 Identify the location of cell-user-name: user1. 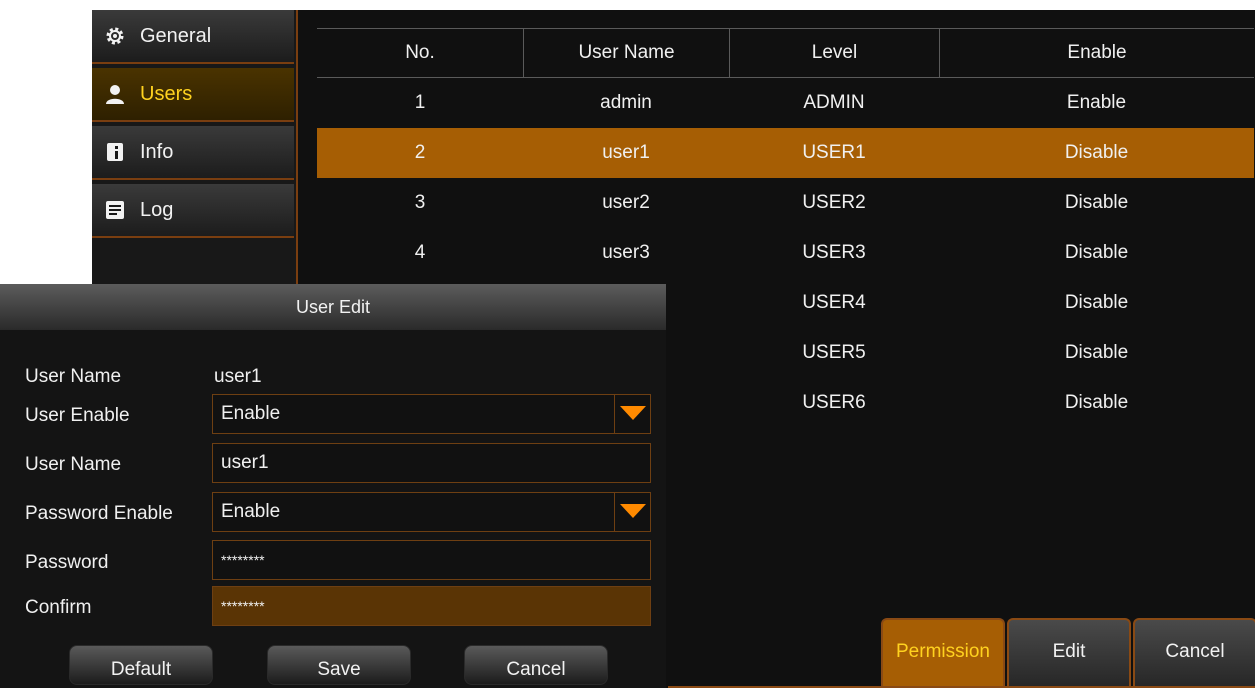
(626, 152).